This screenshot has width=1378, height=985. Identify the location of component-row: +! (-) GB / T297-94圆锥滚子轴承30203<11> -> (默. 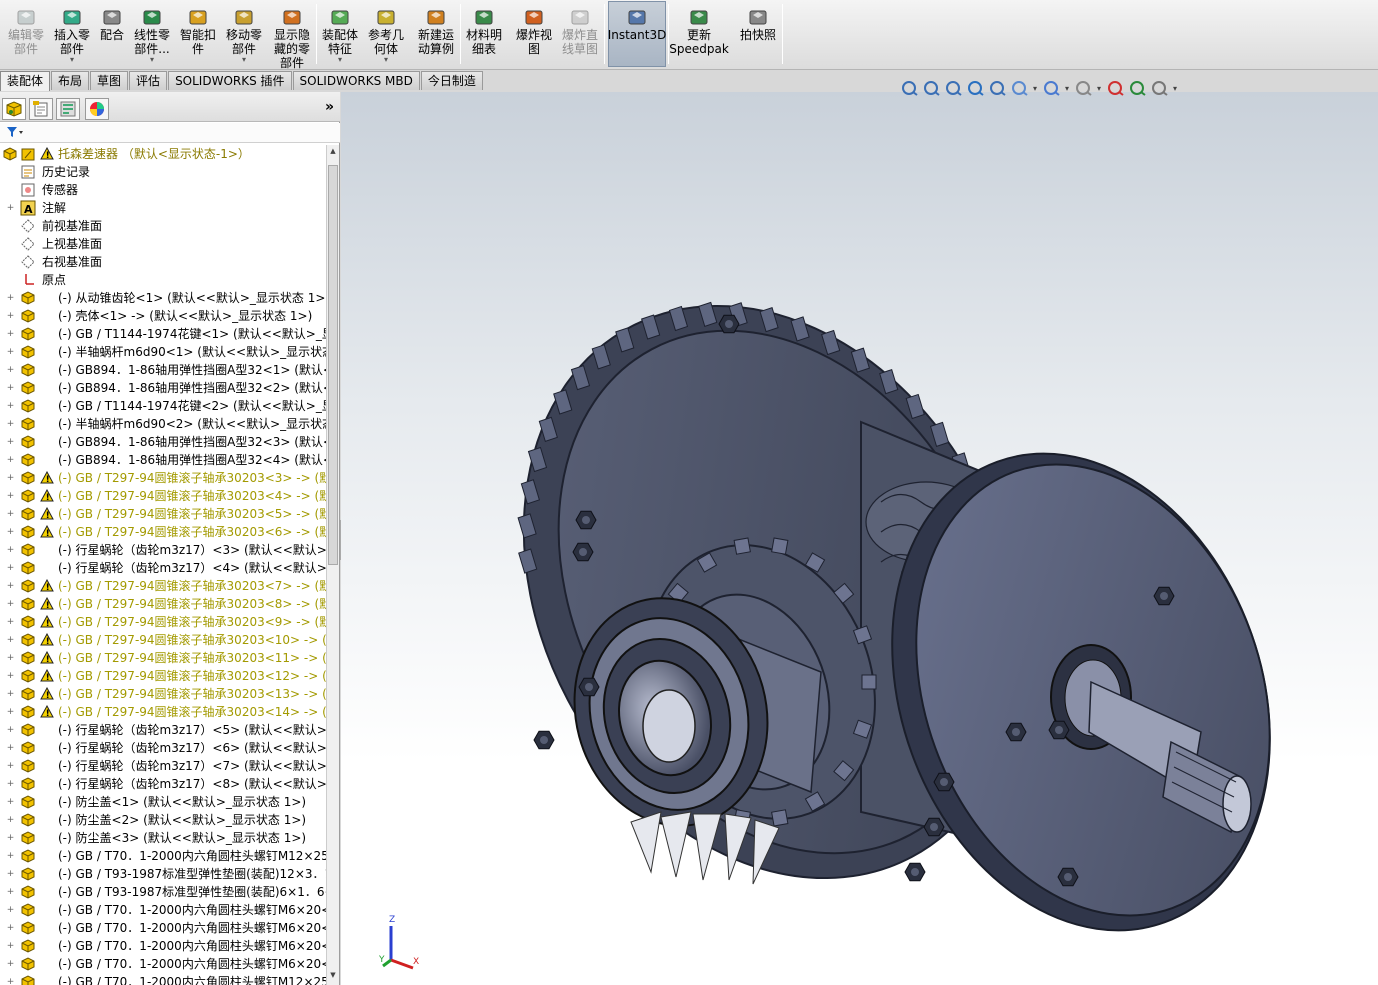
(163, 658).